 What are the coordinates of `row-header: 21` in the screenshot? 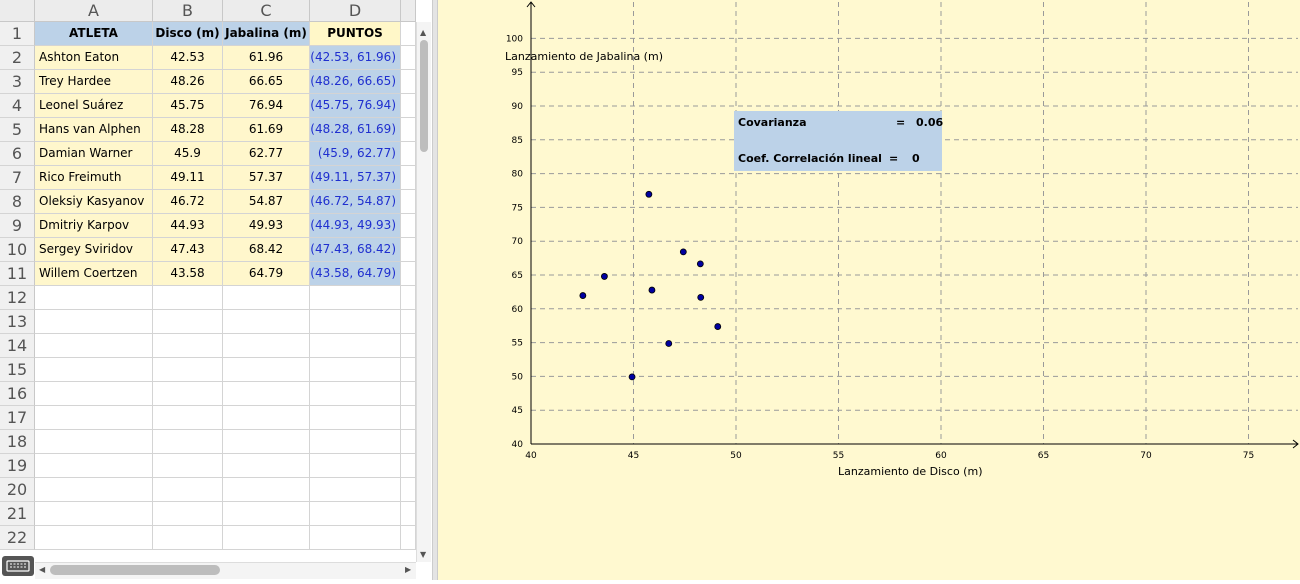 It's located at (17, 514).